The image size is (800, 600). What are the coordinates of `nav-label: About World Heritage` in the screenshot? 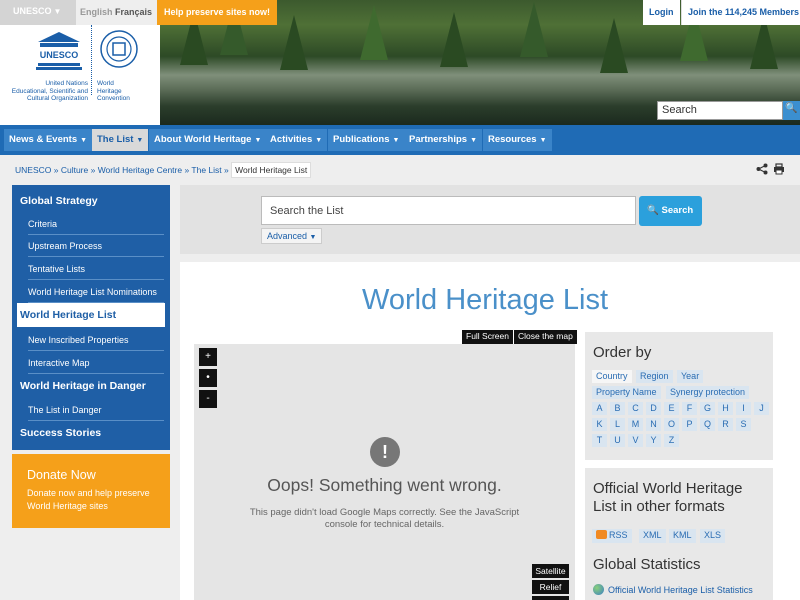 It's located at (203, 139).